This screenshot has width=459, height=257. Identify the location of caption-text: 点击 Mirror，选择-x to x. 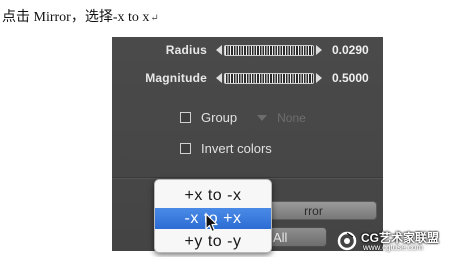
(76, 17).